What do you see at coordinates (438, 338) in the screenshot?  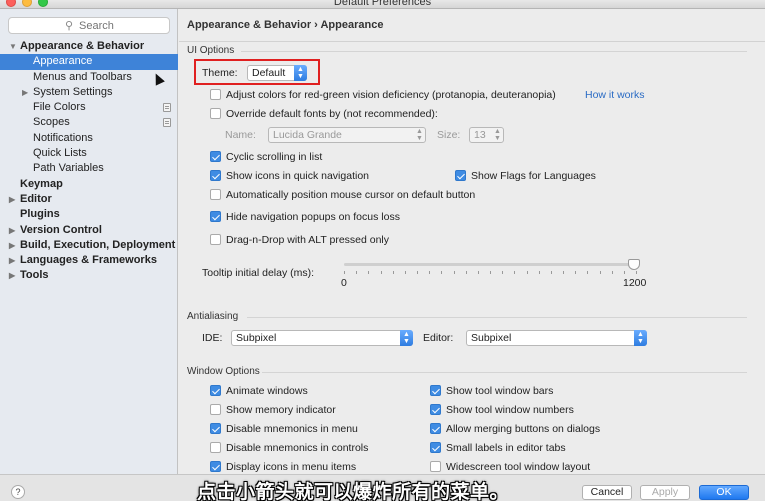 I see `editor-label: Editor:` at bounding box center [438, 338].